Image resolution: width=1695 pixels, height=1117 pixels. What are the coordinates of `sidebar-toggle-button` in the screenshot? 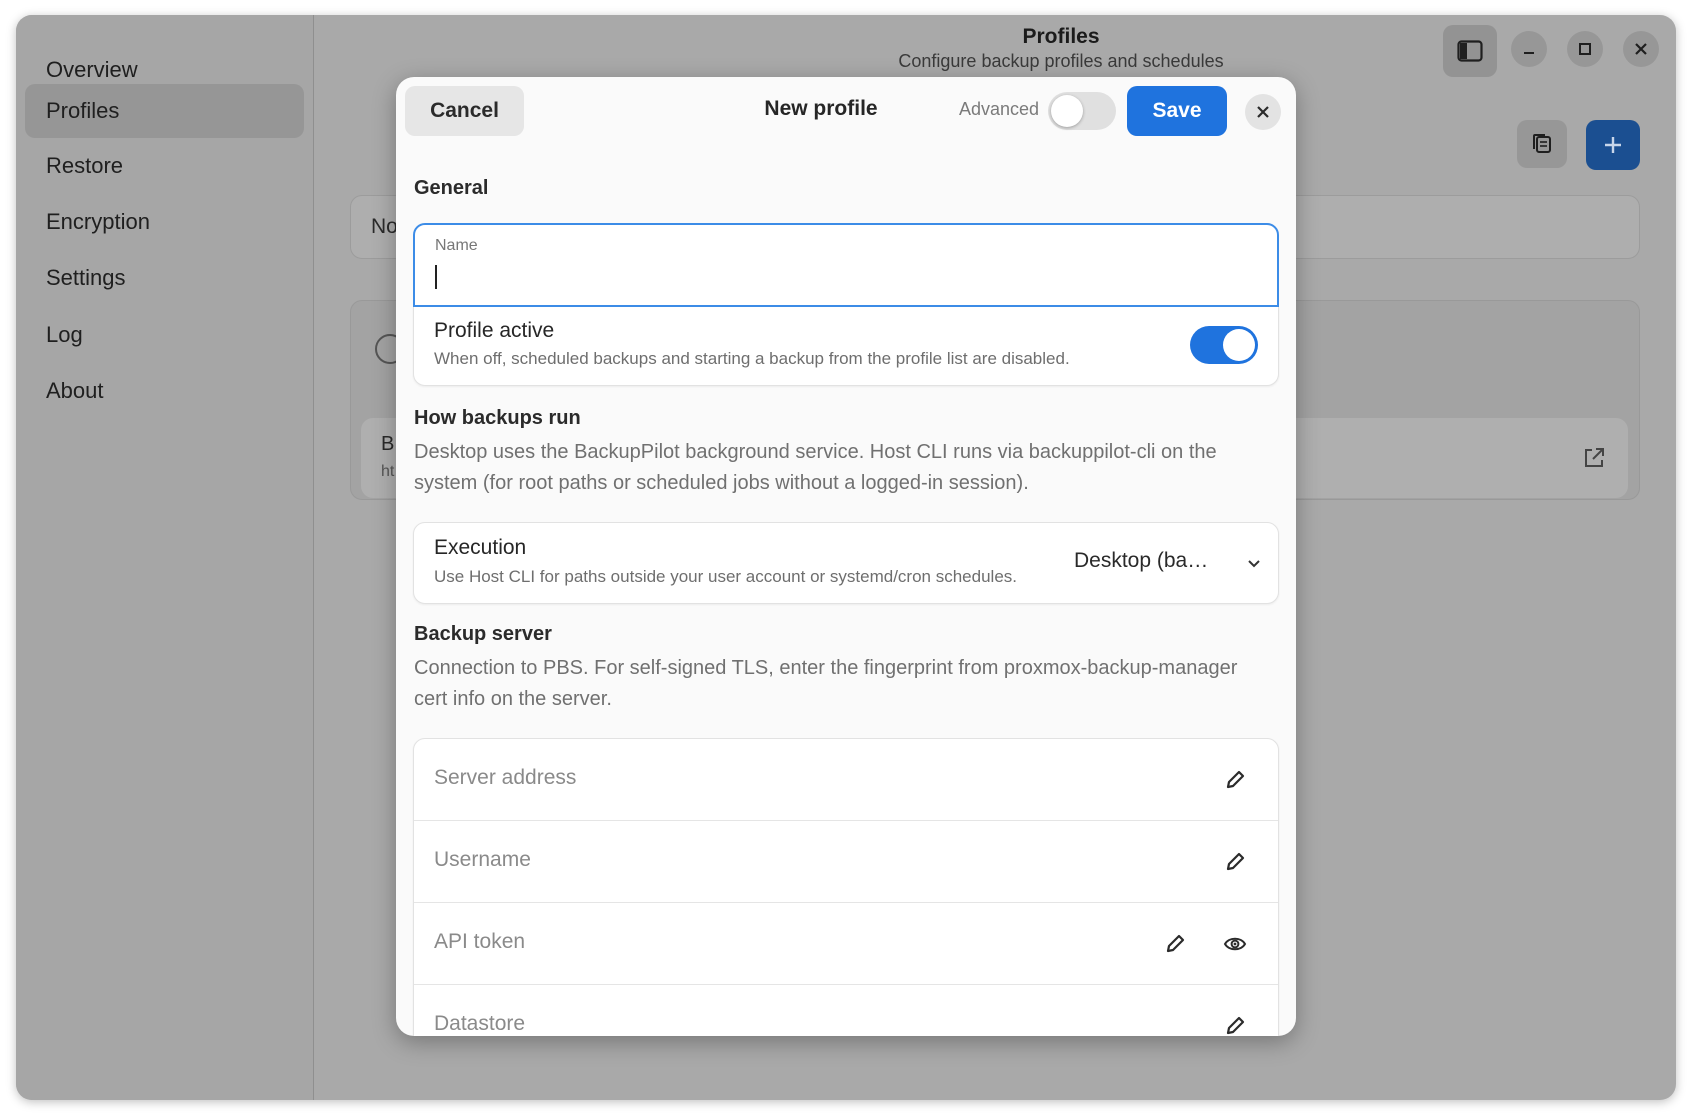 It's located at (1470, 51).